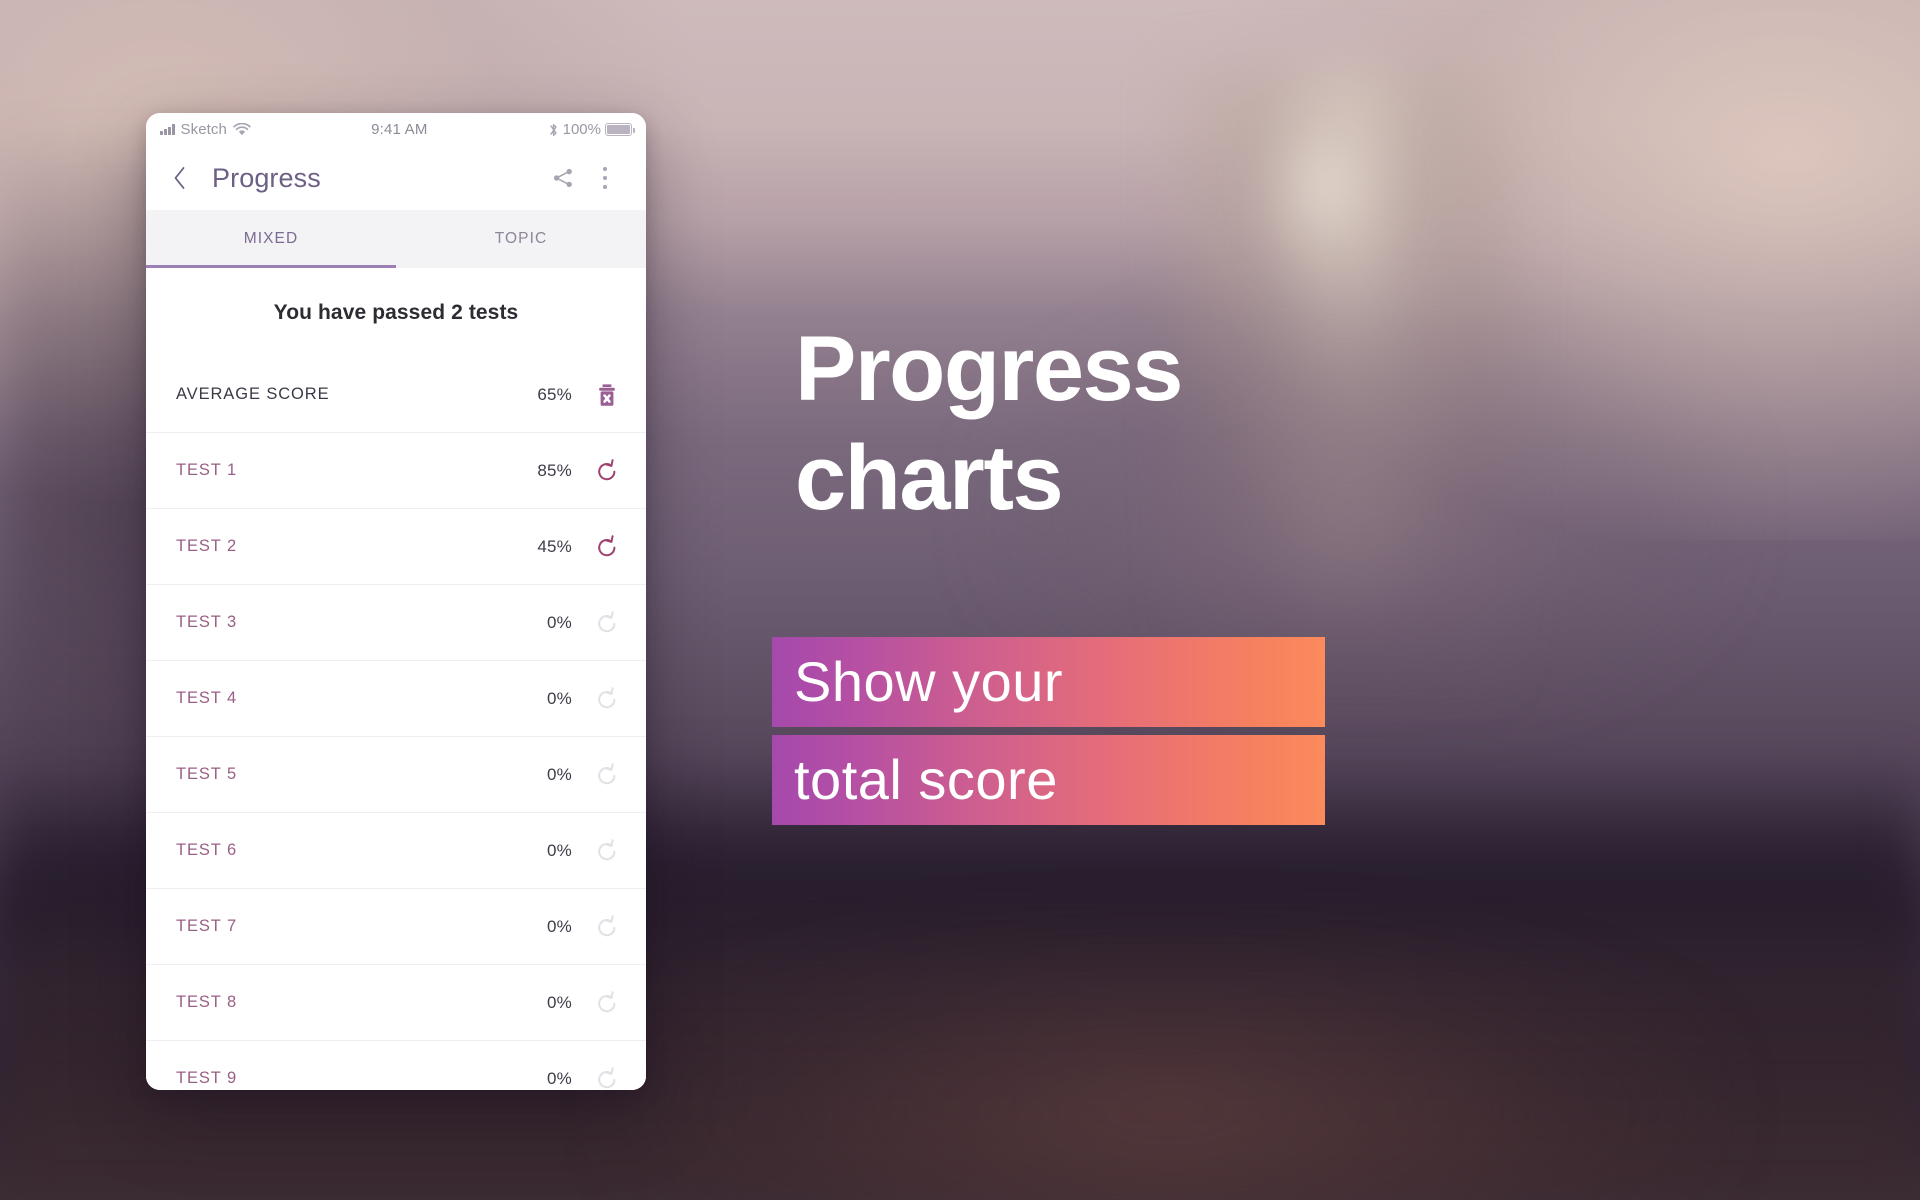 Image resolution: width=1920 pixels, height=1200 pixels. Describe the element at coordinates (553, 130) in the screenshot. I see `bluetooth-icon` at that location.